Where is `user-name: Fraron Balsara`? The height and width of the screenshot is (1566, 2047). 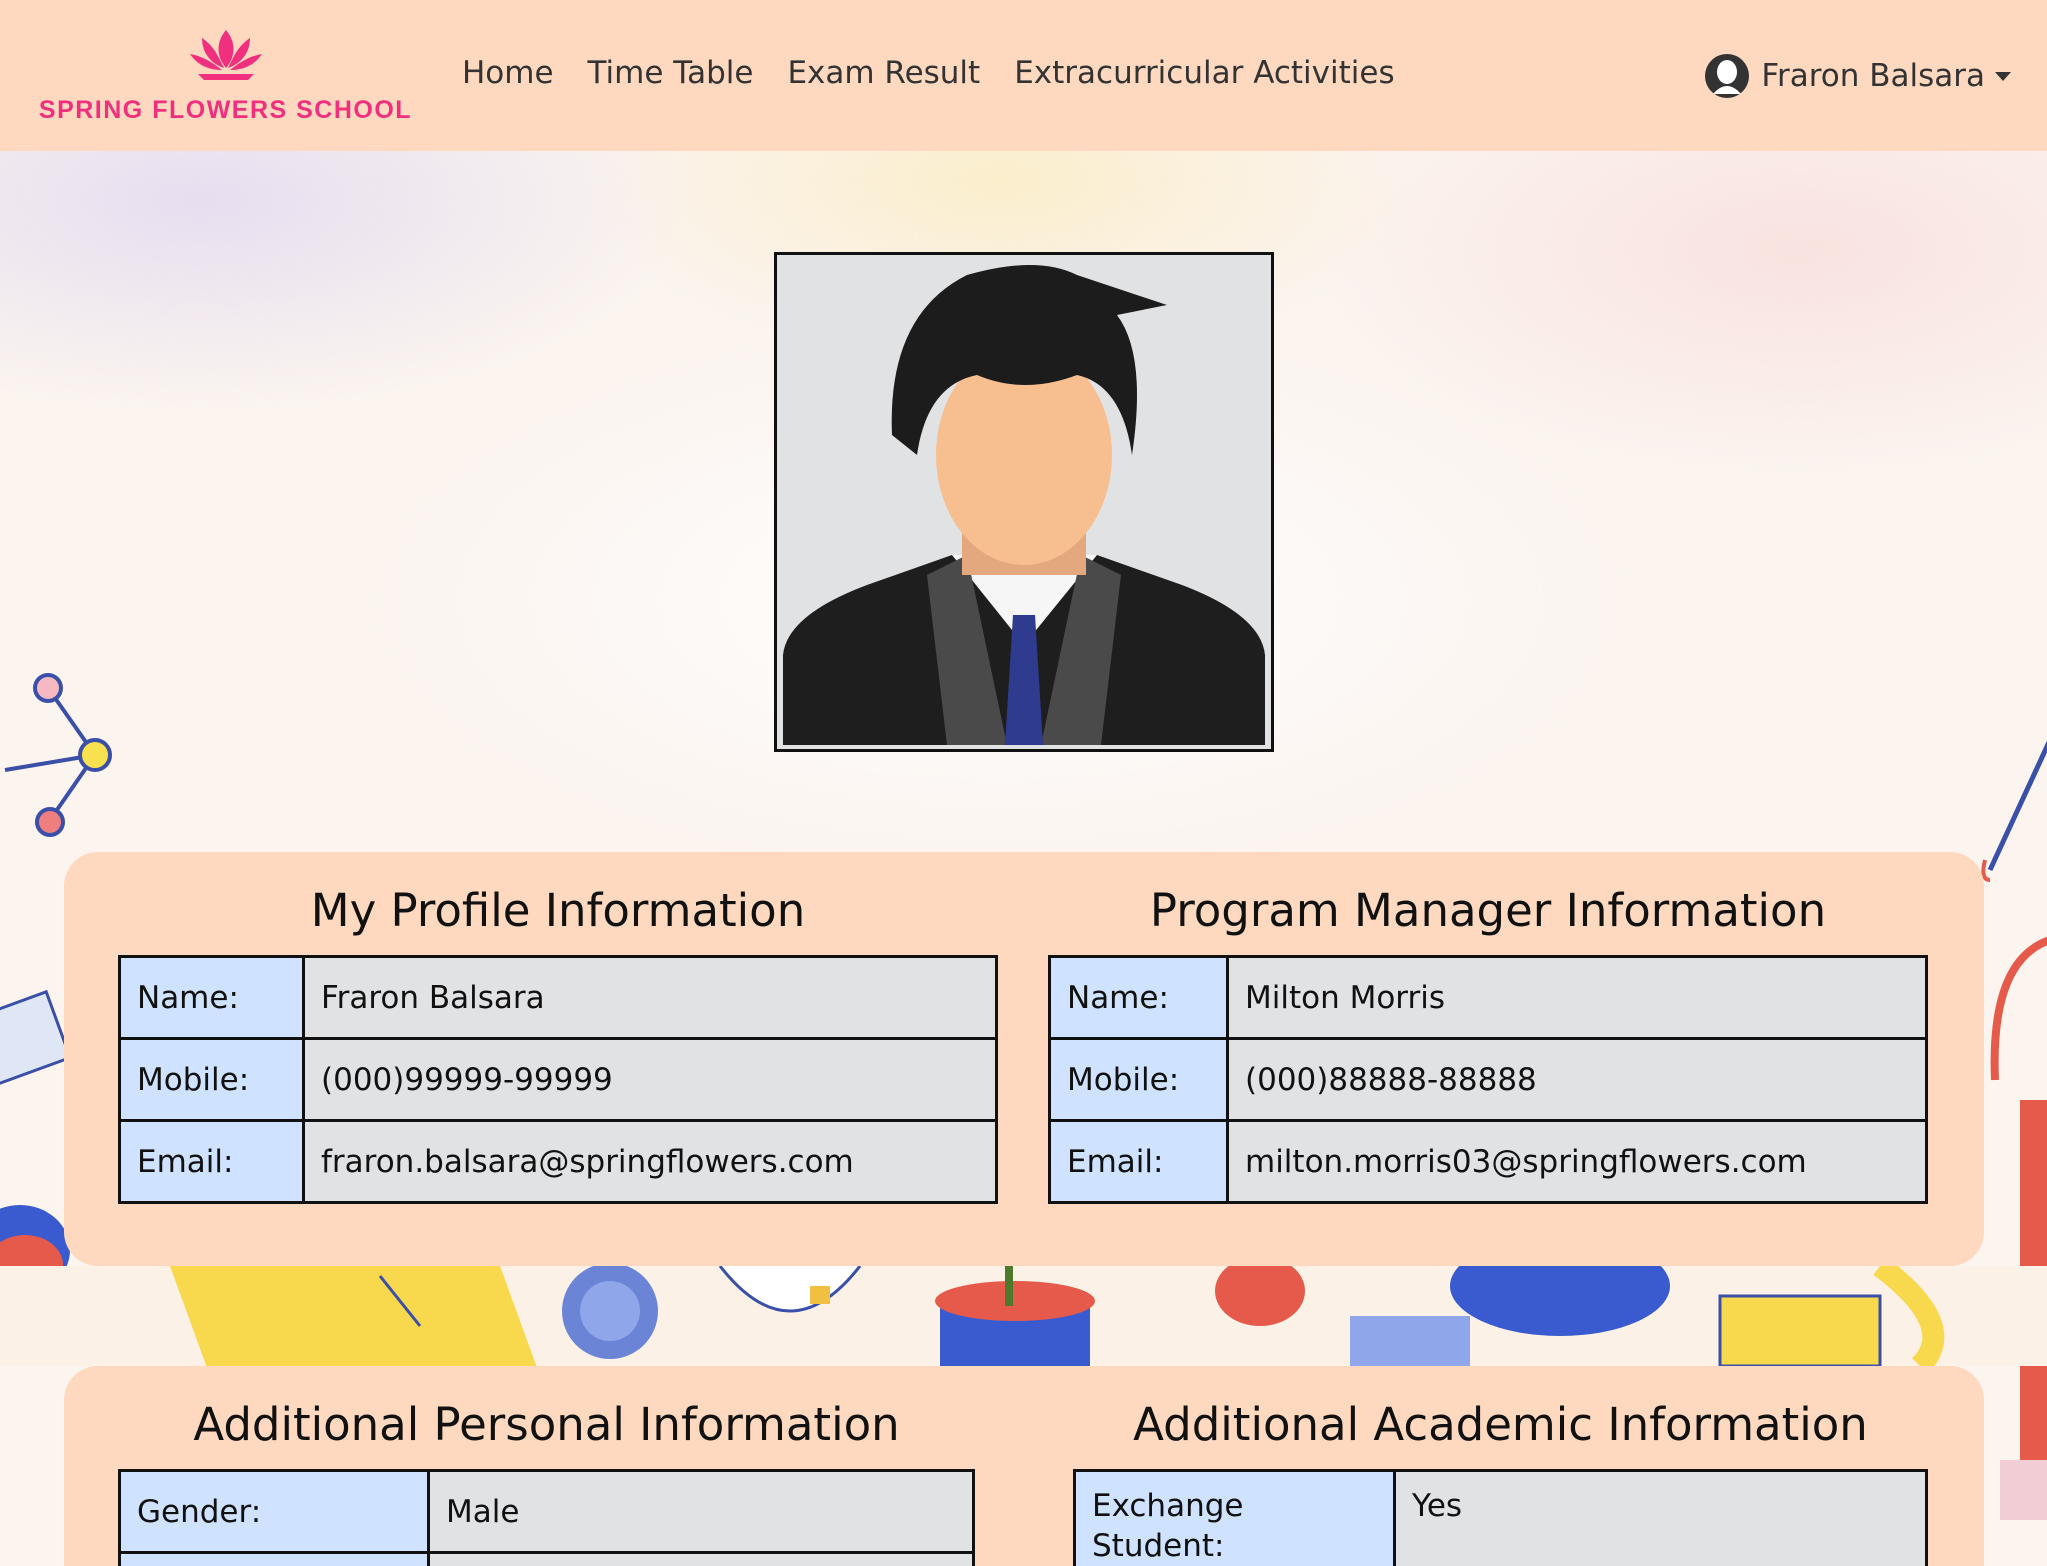
user-name: Fraron Balsara is located at coordinates (1873, 76).